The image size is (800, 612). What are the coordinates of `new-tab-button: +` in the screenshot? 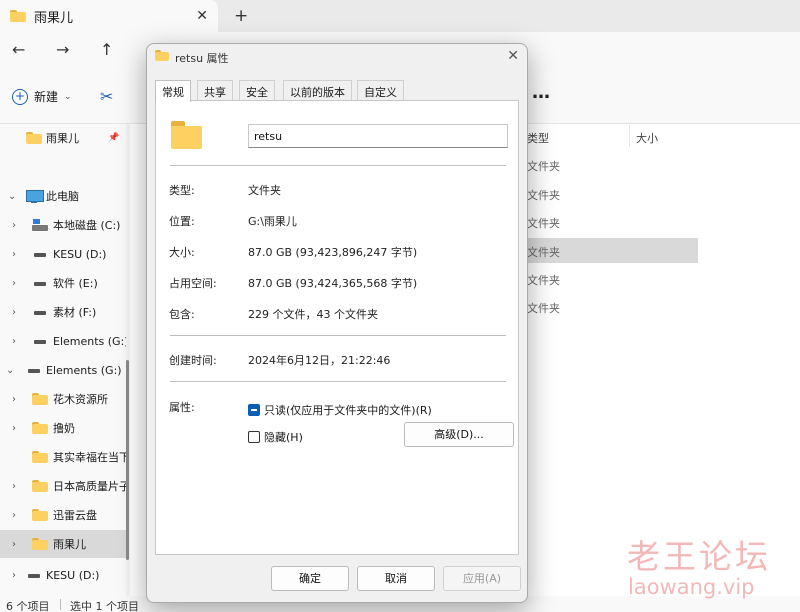 It's located at (241, 16).